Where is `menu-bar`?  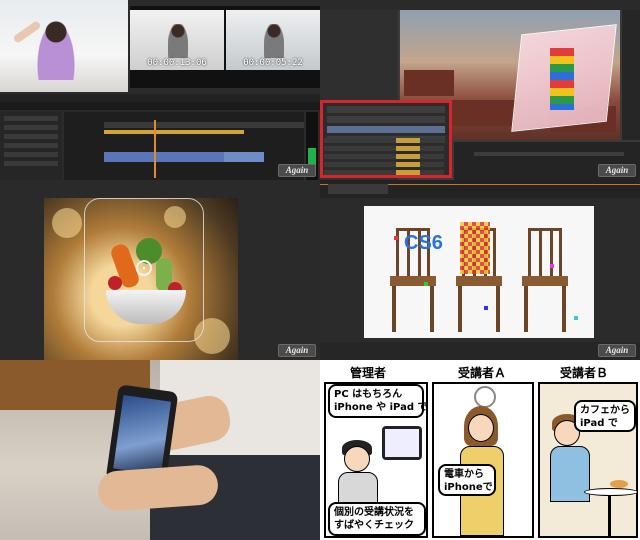
menu-bar is located at coordinates (480, 5).